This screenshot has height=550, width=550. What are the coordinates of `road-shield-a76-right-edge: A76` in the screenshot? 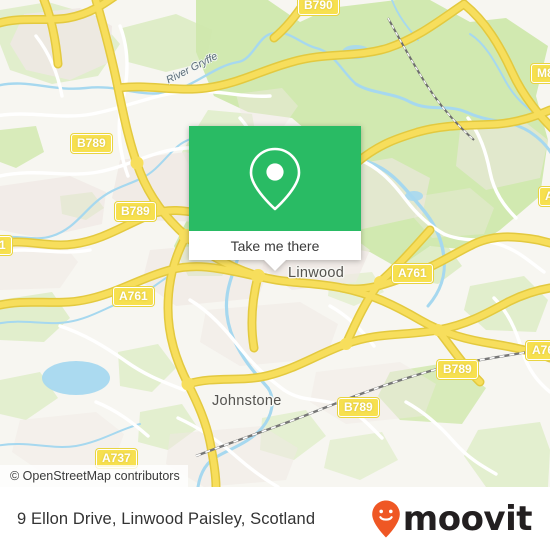 It's located at (538, 350).